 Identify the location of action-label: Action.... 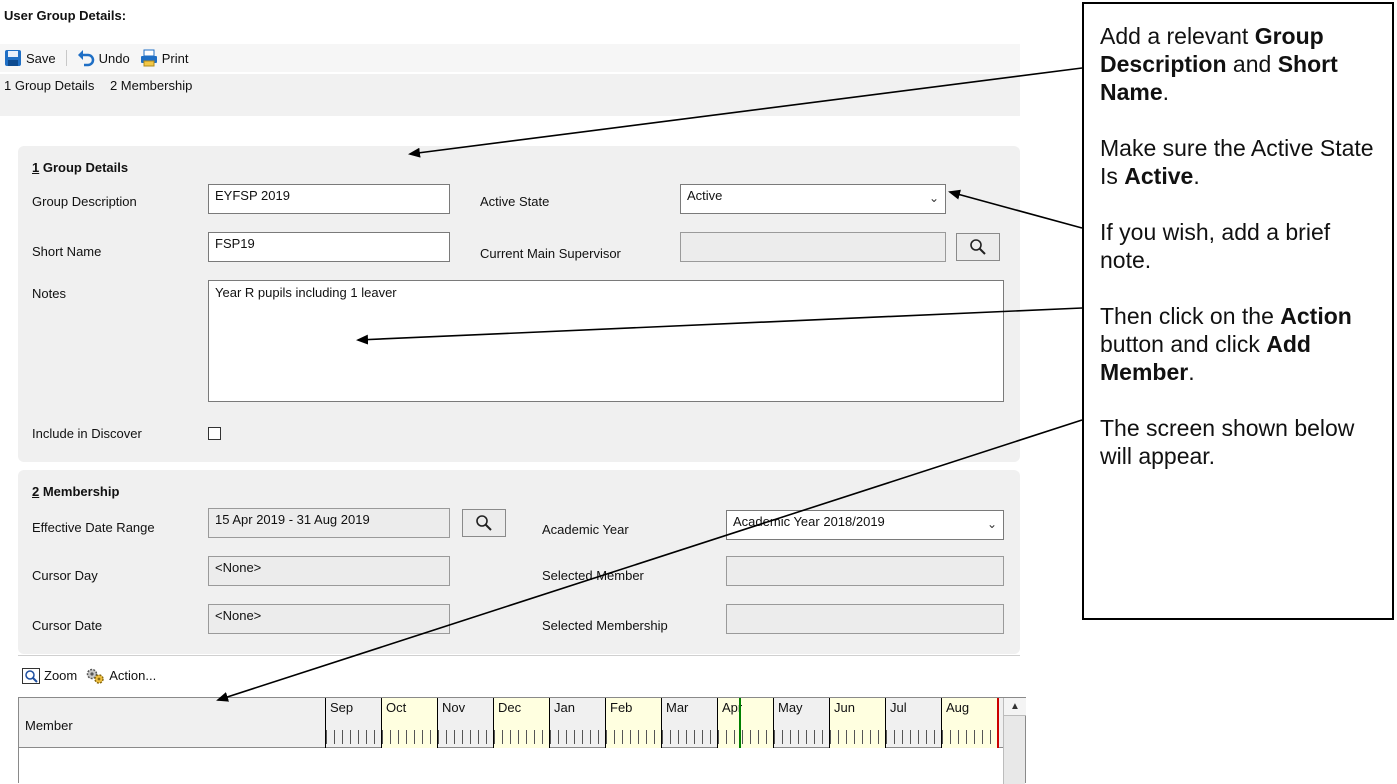
(133, 675).